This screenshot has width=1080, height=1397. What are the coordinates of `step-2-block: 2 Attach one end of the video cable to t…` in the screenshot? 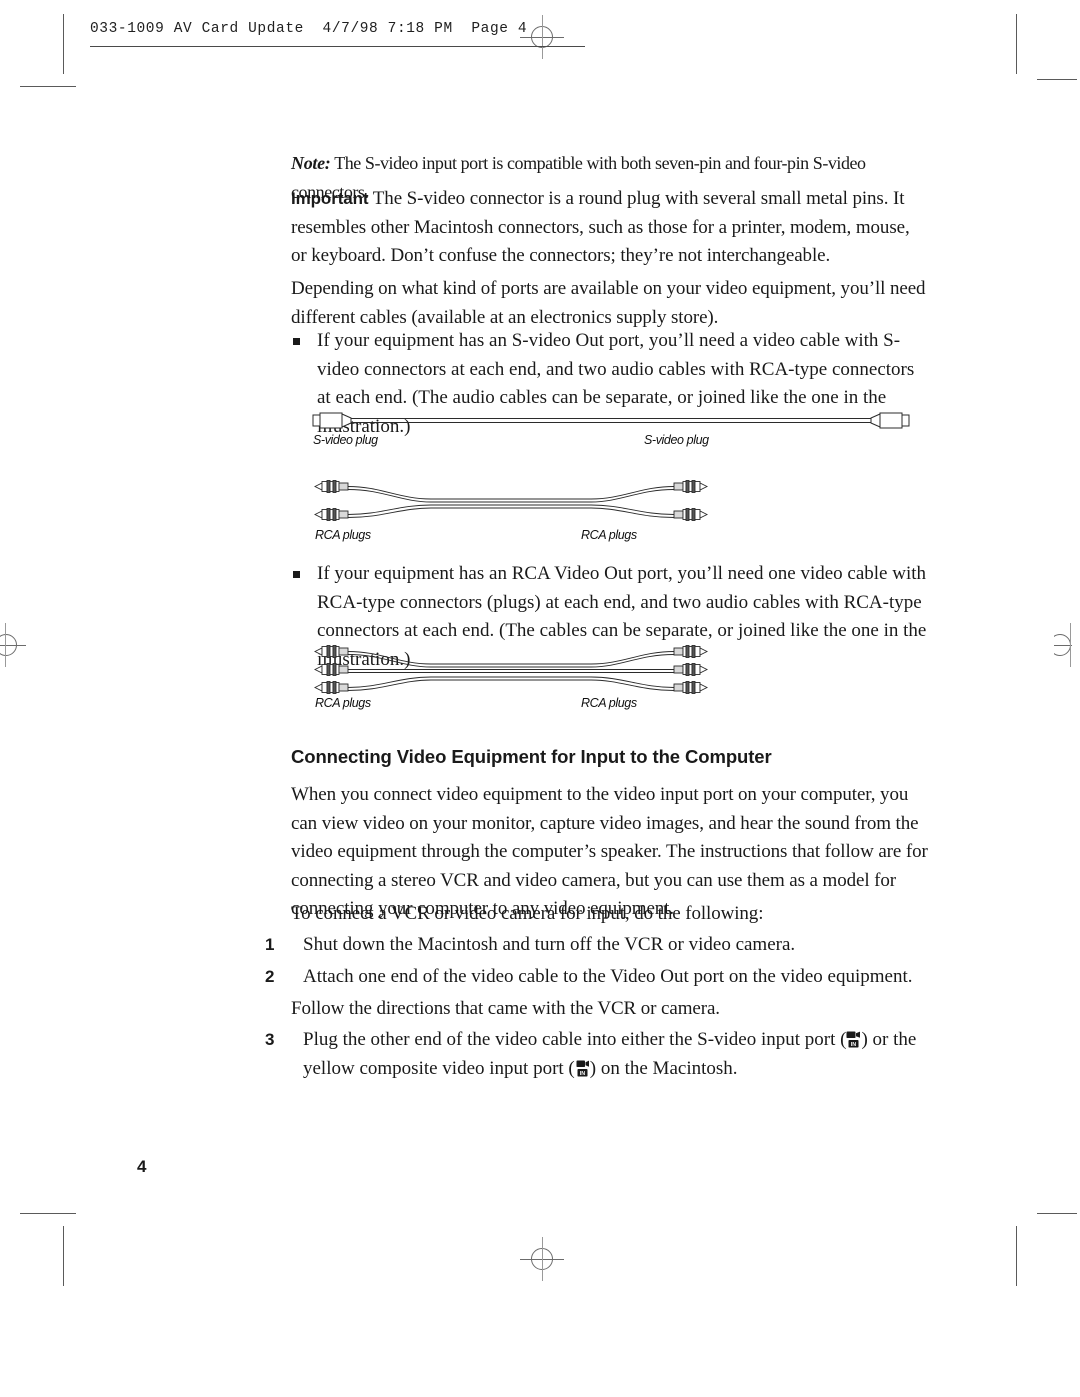 It's located at (597, 977).